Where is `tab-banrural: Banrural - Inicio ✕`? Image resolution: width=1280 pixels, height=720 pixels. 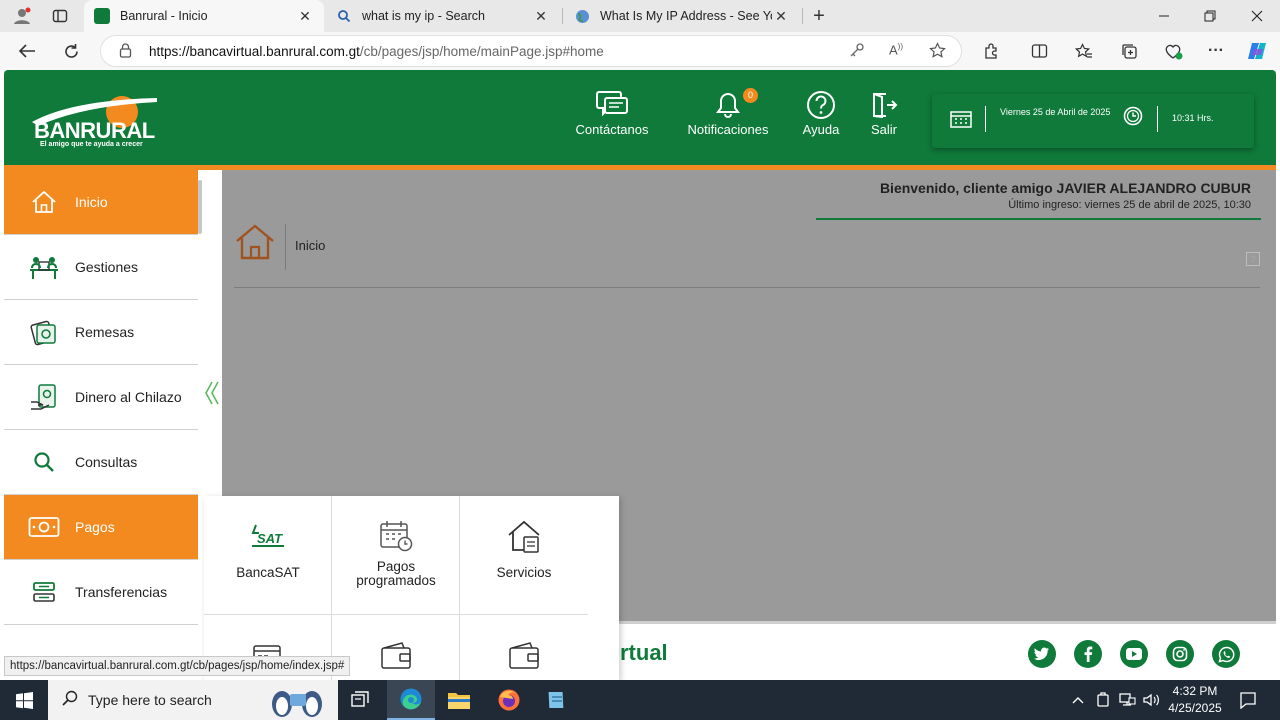
tab-banrural: Banrural - Inicio ✕ is located at coordinates (204, 16).